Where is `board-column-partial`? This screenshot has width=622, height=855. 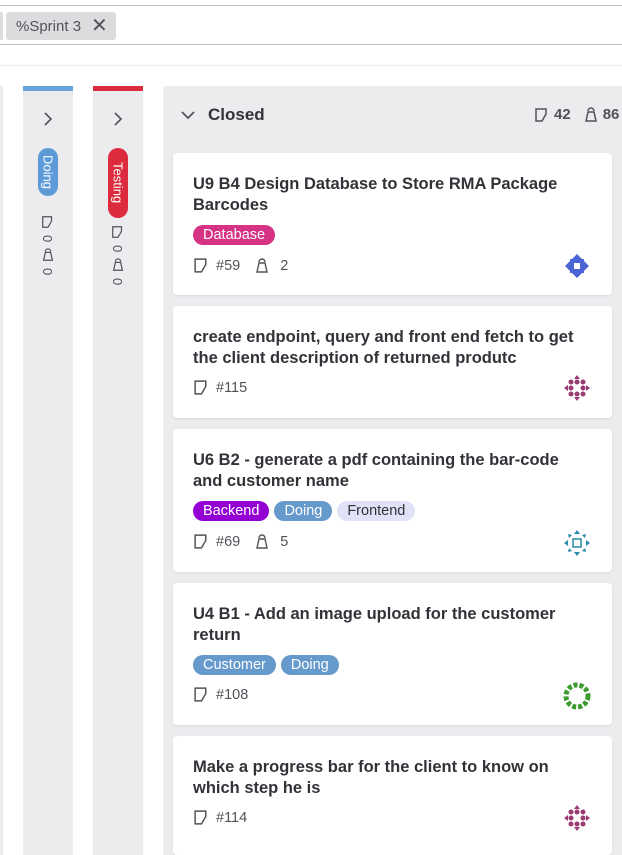 board-column-partial is located at coordinates (1, 470).